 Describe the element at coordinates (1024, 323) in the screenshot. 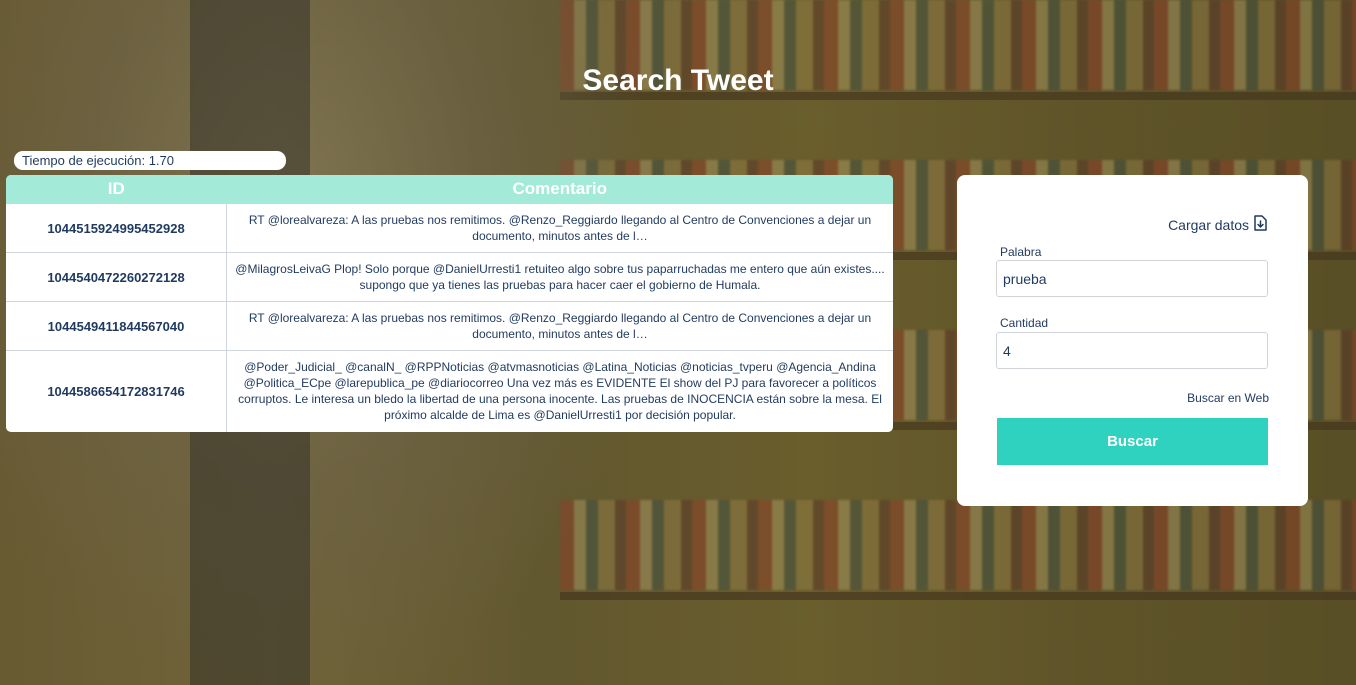

I see `amount-label: Cantidad` at that location.